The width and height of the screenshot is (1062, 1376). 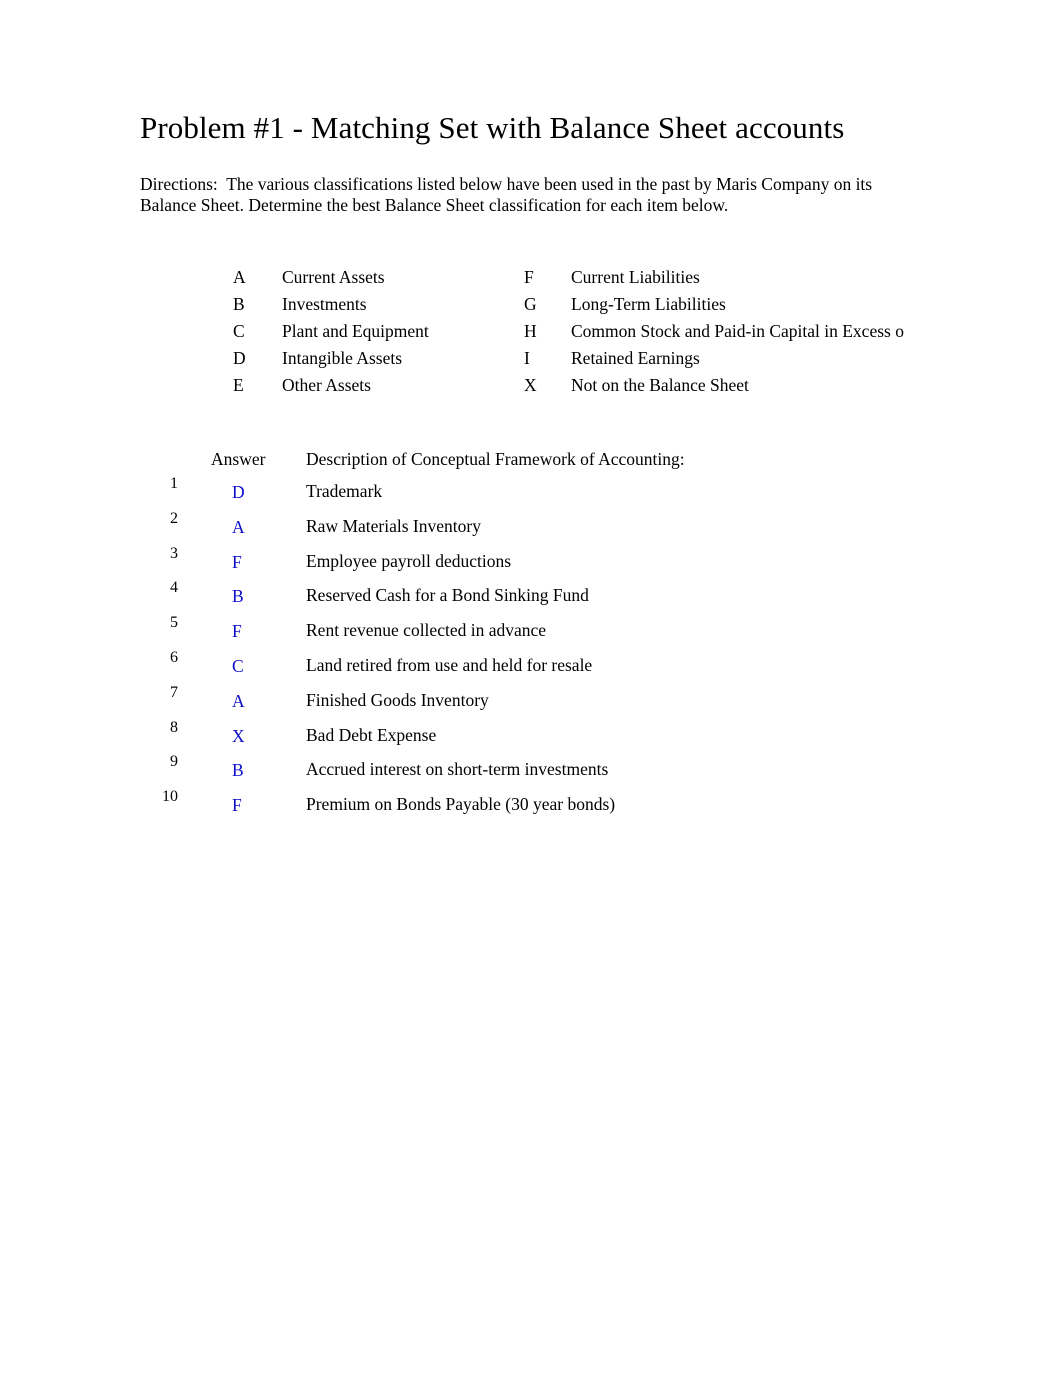 What do you see at coordinates (426, 630) in the screenshot?
I see `answer-description: Rent revenue collected in advance` at bounding box center [426, 630].